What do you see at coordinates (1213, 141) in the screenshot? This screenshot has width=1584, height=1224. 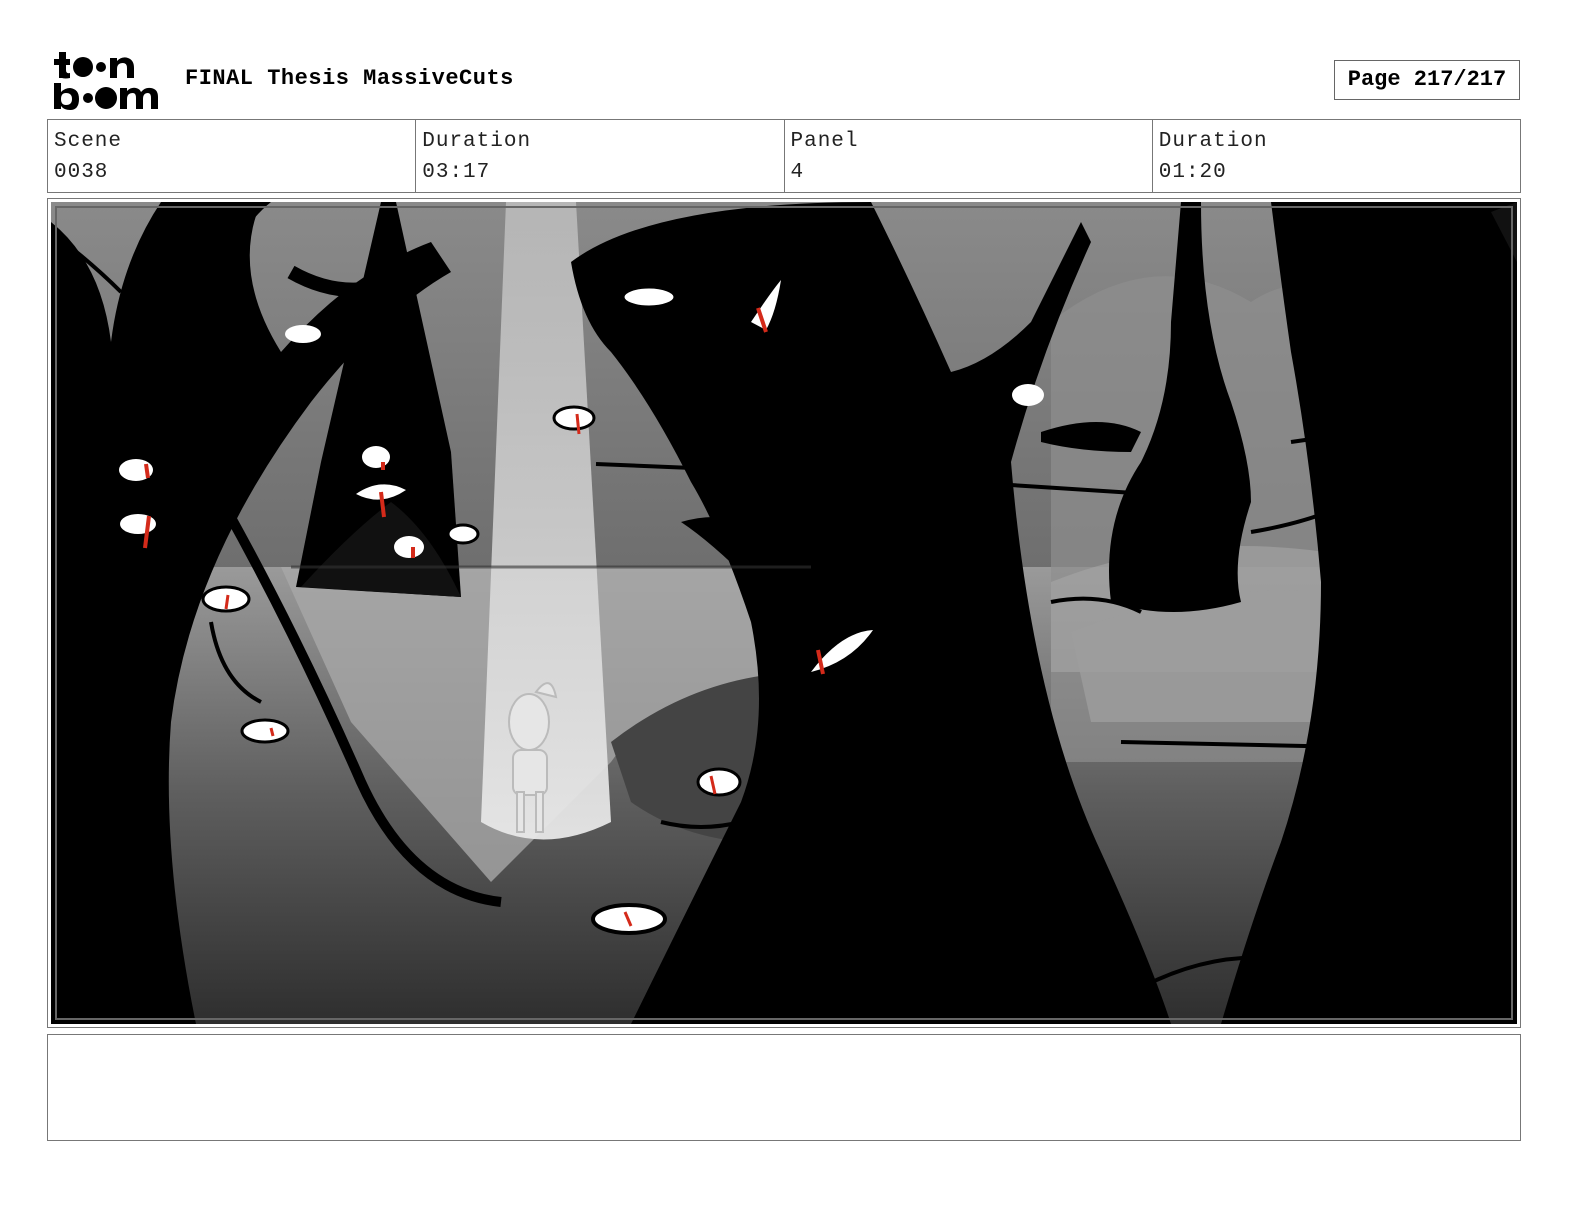 I see `panel-duration-label: Duration` at bounding box center [1213, 141].